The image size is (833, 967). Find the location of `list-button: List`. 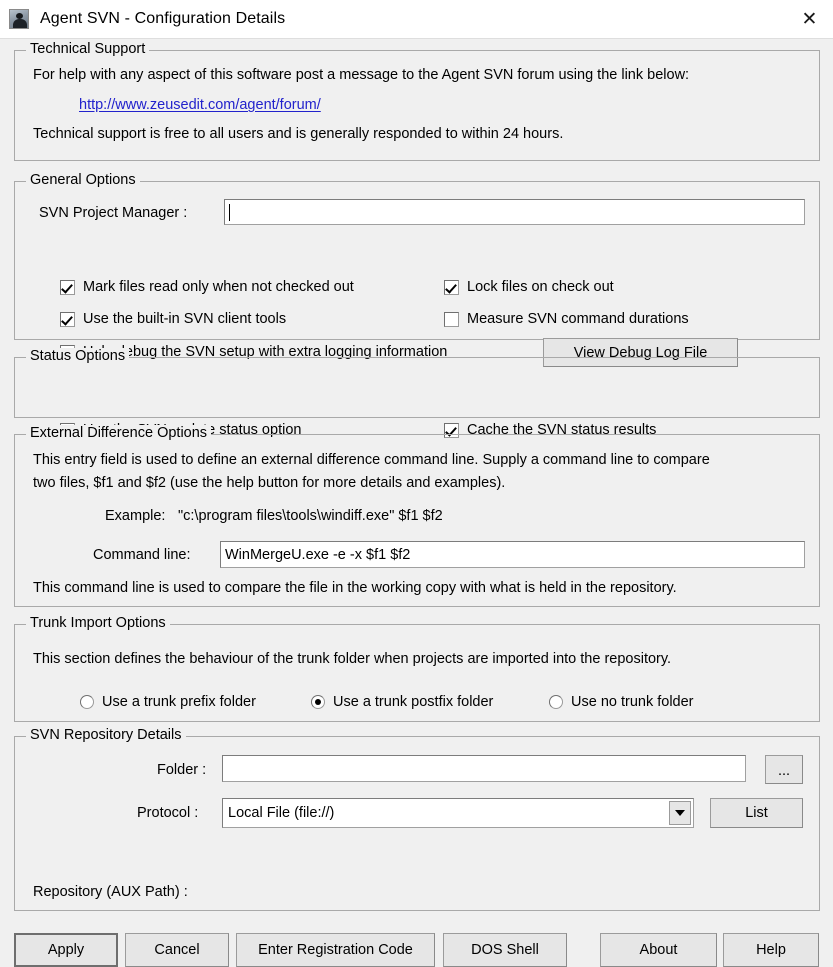

list-button: List is located at coordinates (756, 813).